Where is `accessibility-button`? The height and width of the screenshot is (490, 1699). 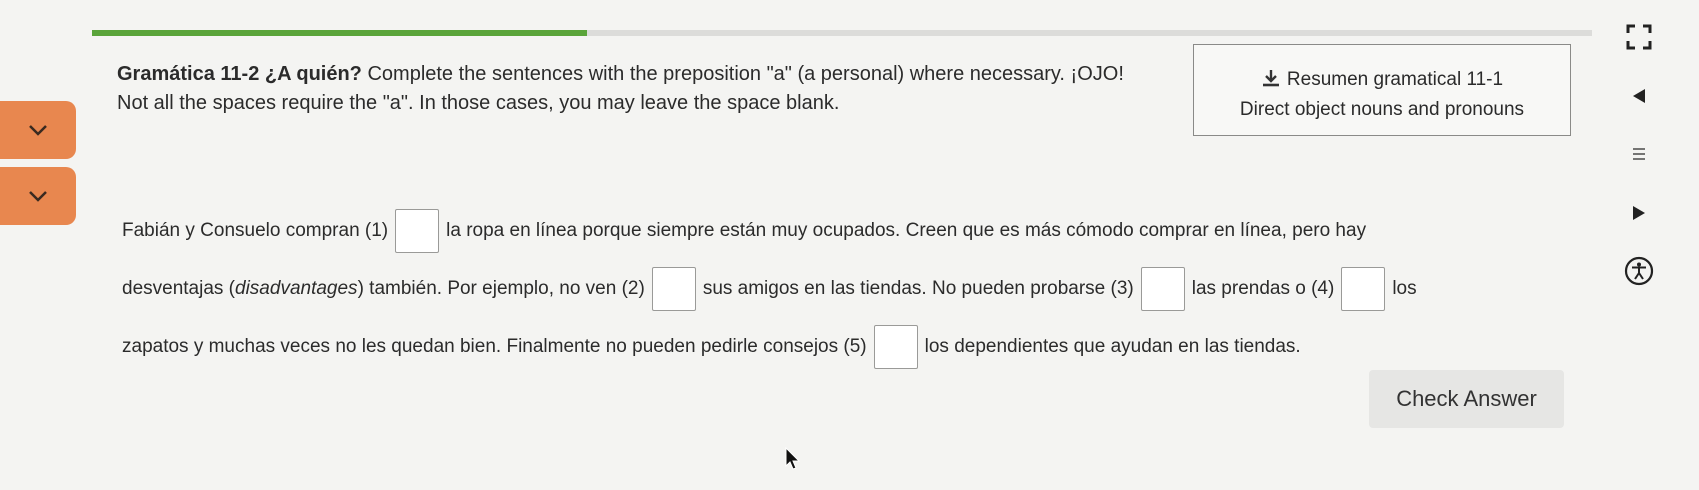 accessibility-button is located at coordinates (1639, 271).